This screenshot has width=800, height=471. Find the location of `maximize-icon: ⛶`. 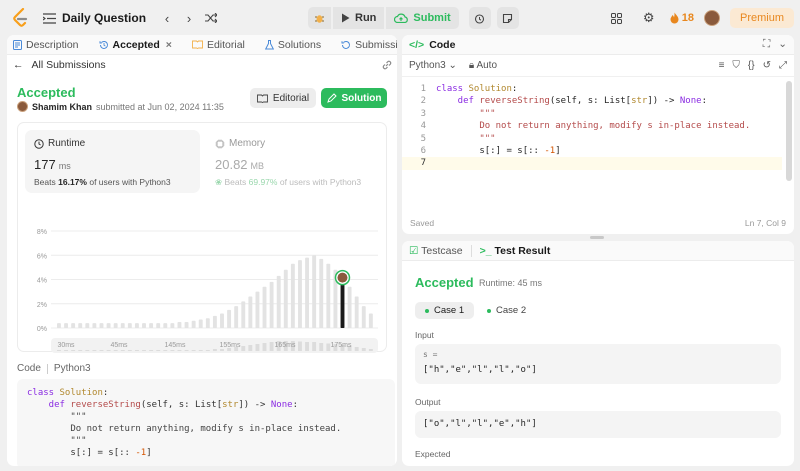

maximize-icon: ⛶ is located at coordinates (766, 44).